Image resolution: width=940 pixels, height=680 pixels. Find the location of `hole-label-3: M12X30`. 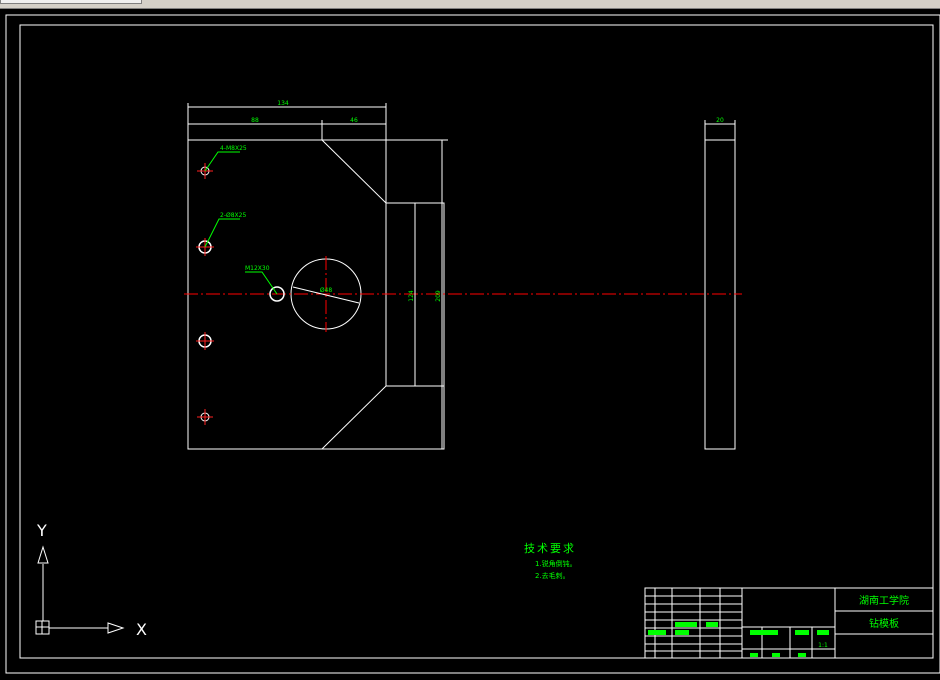

hole-label-3: M12X30 is located at coordinates (257, 268).